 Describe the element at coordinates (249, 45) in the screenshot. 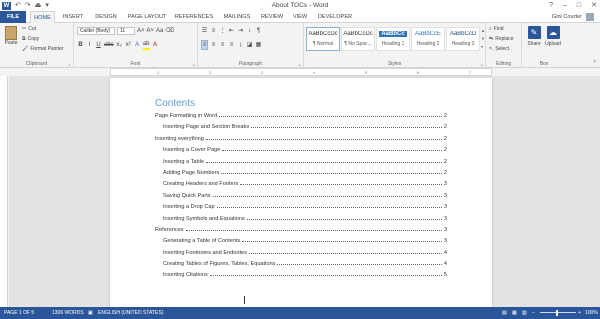

I see `shading-icon: ◪` at that location.